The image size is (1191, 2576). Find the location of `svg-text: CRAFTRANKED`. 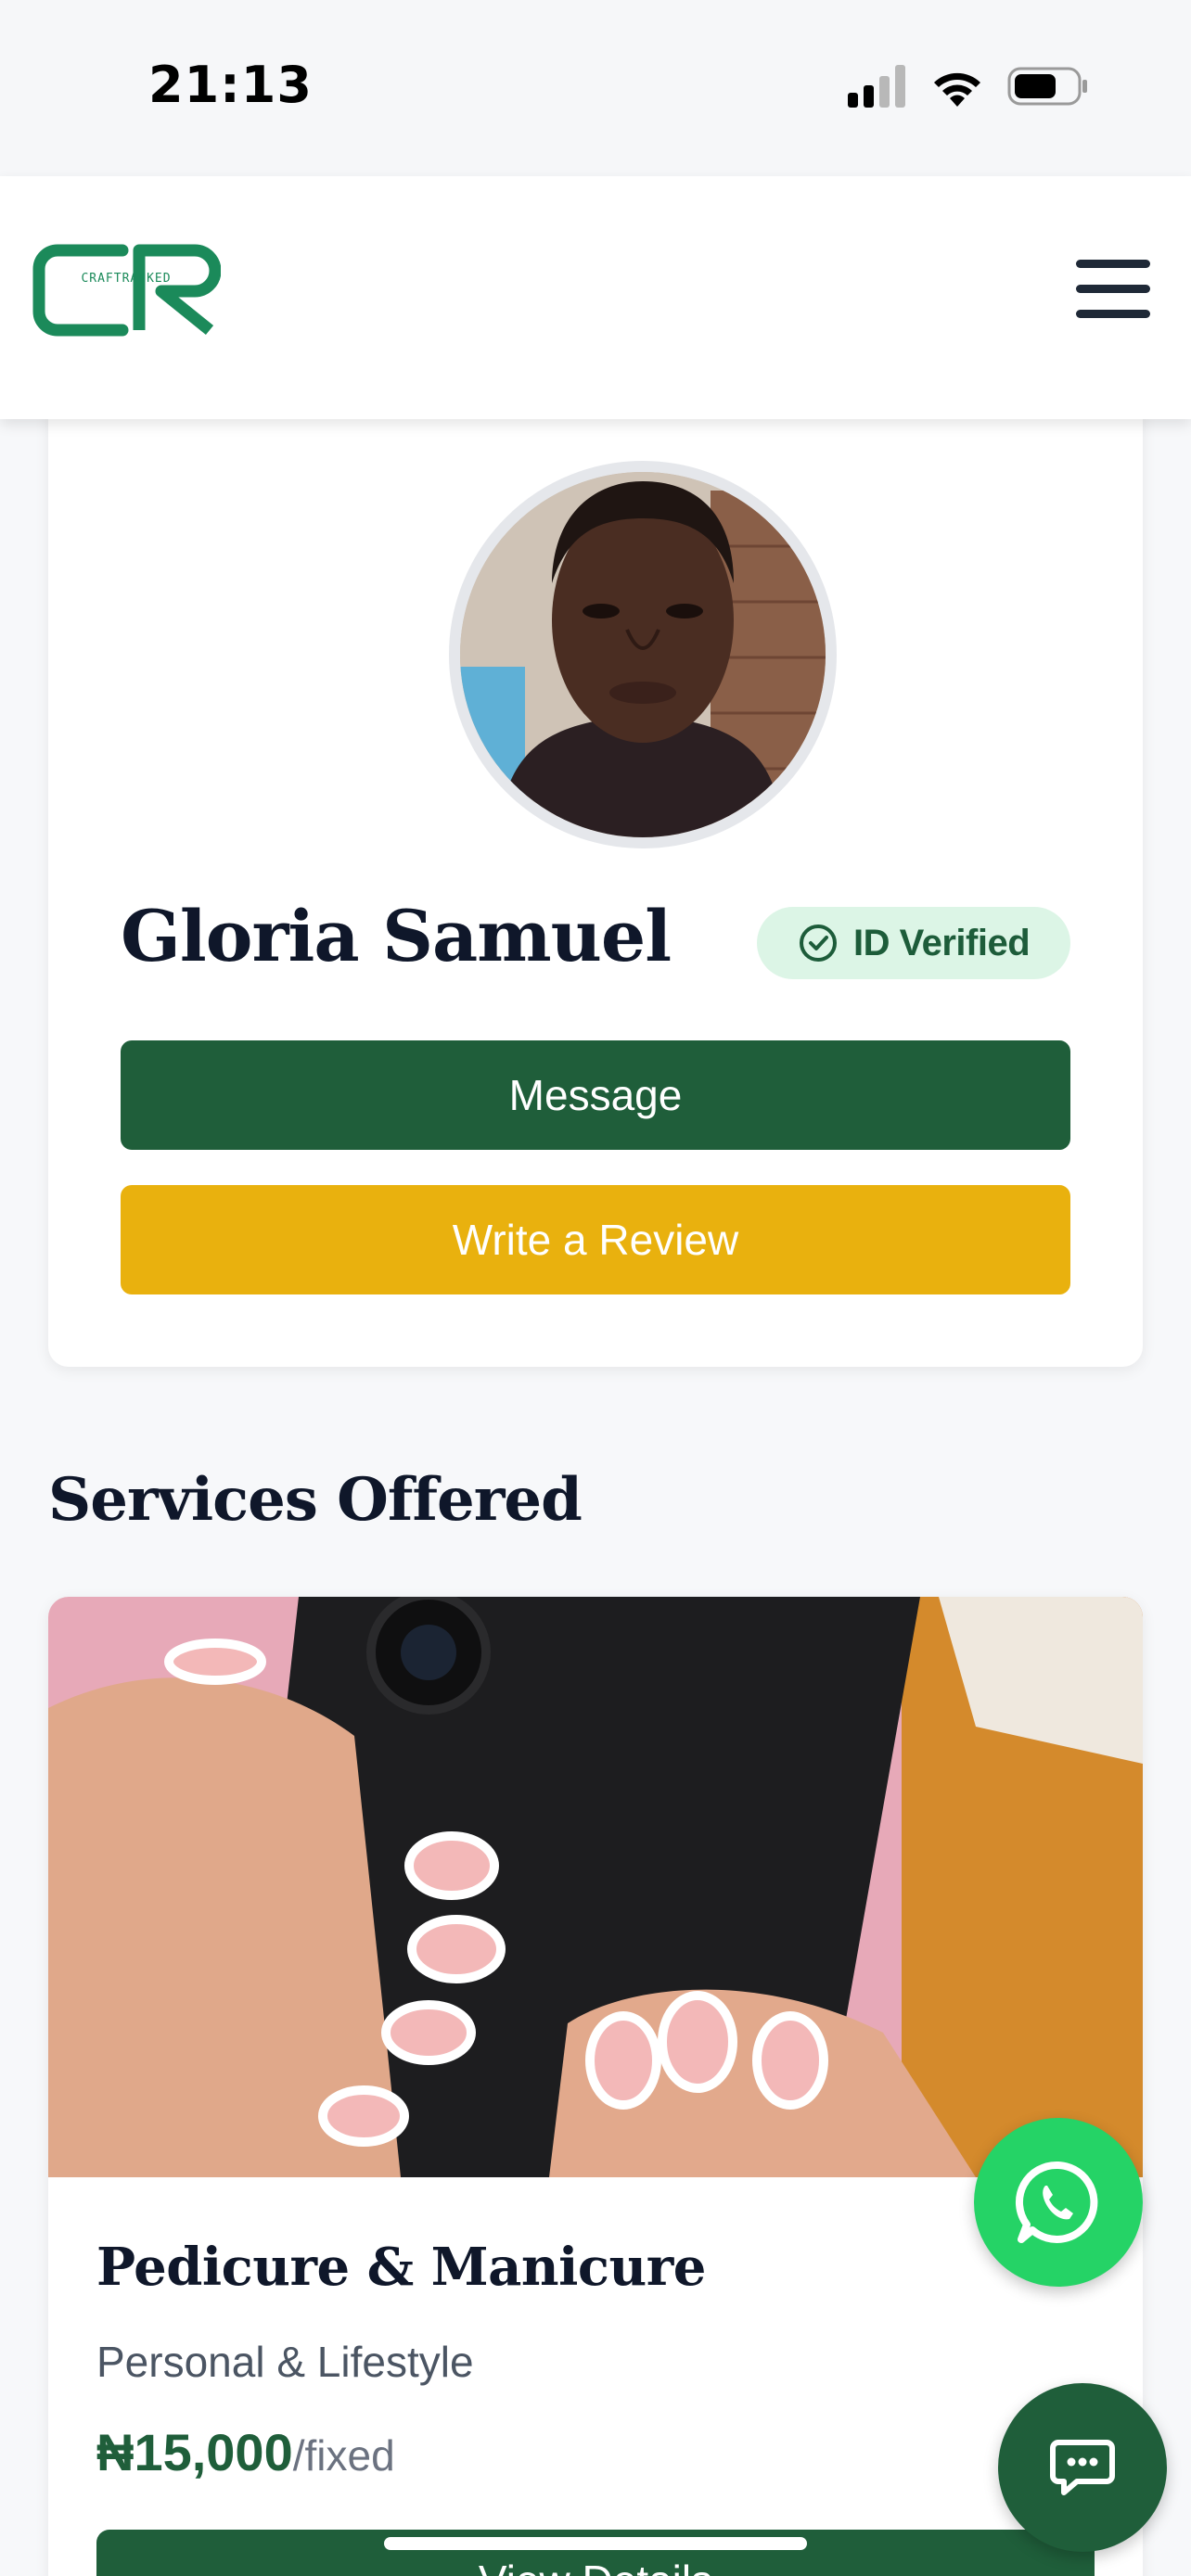

svg-text: CRAFTRANKED is located at coordinates (126, 279).